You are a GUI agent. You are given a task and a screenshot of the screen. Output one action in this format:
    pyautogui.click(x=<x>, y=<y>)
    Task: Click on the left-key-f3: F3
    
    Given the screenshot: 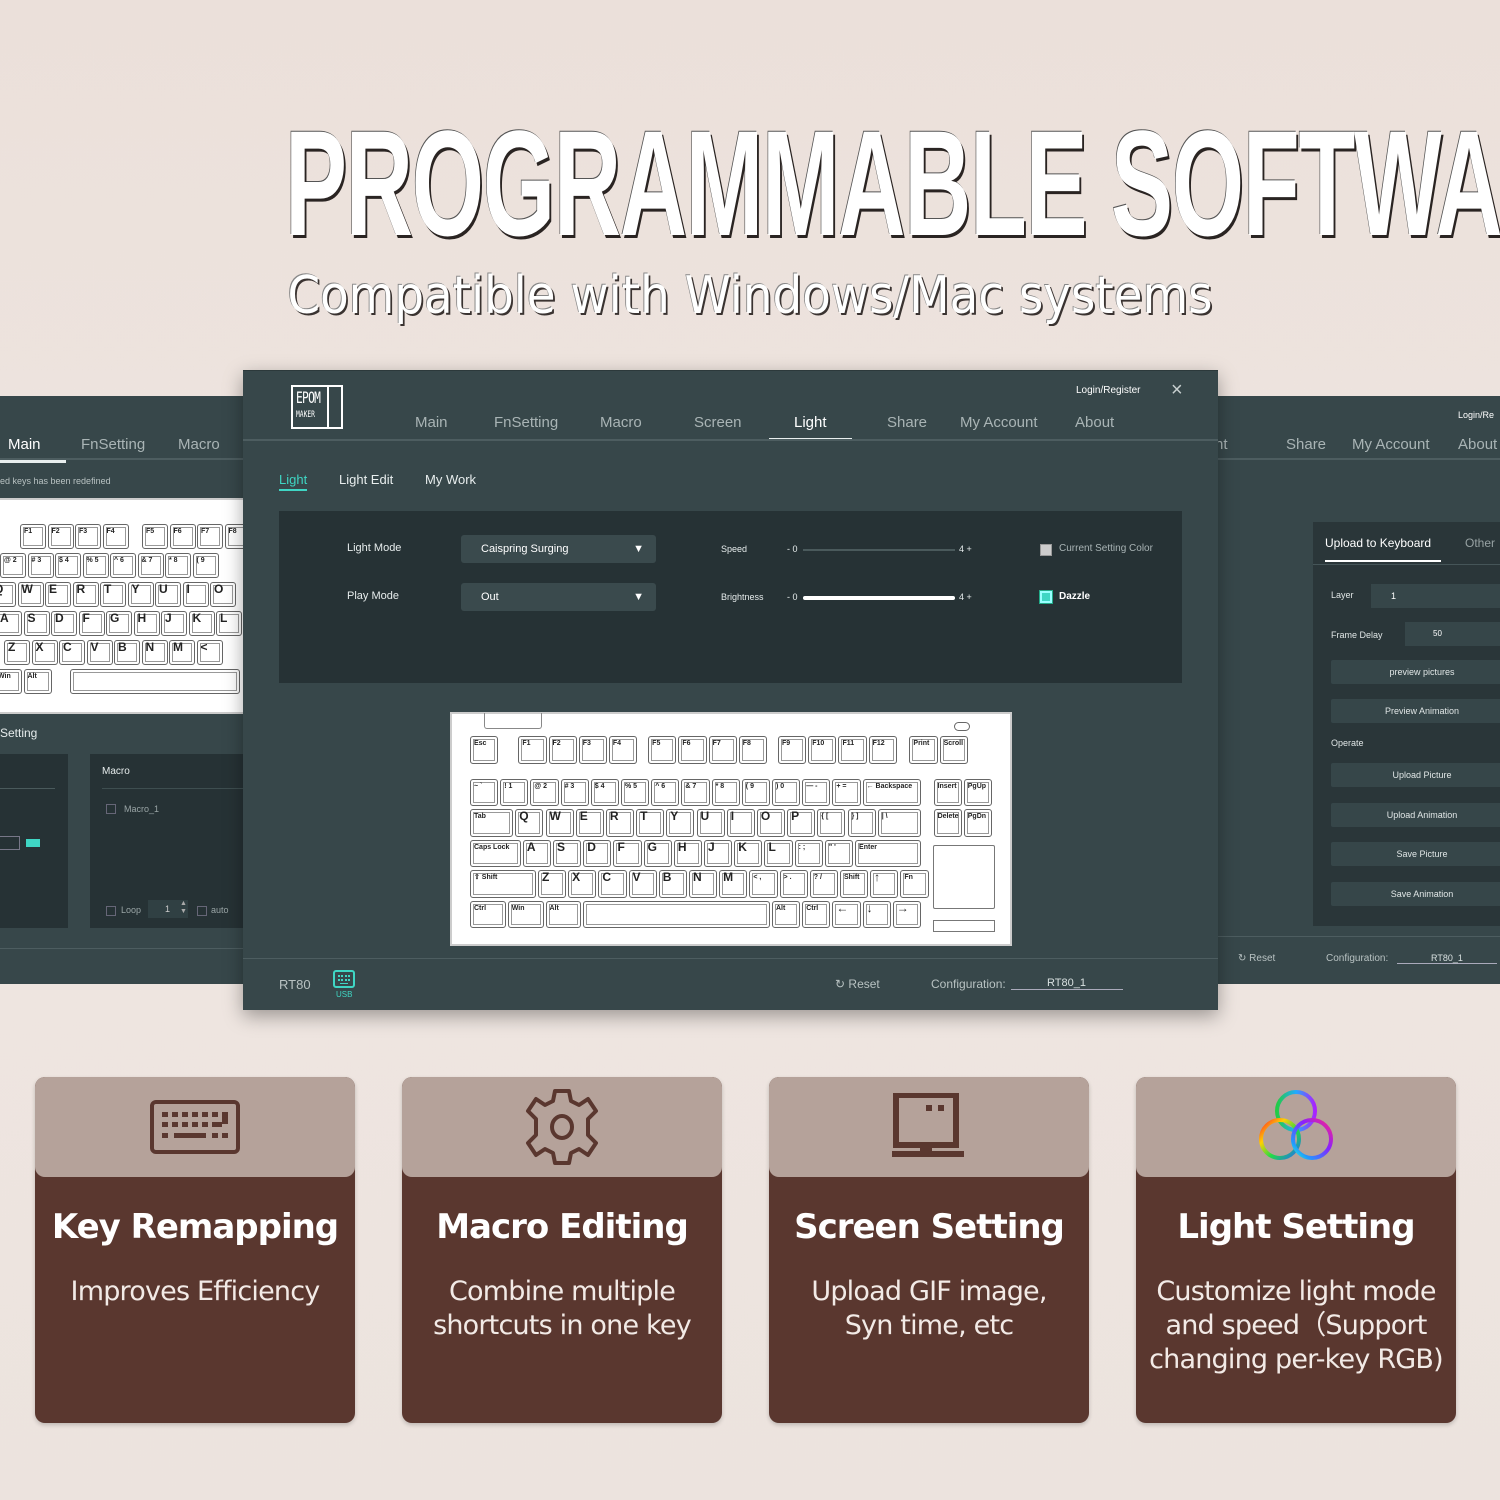 What is the action you would take?
    pyautogui.click(x=88, y=536)
    